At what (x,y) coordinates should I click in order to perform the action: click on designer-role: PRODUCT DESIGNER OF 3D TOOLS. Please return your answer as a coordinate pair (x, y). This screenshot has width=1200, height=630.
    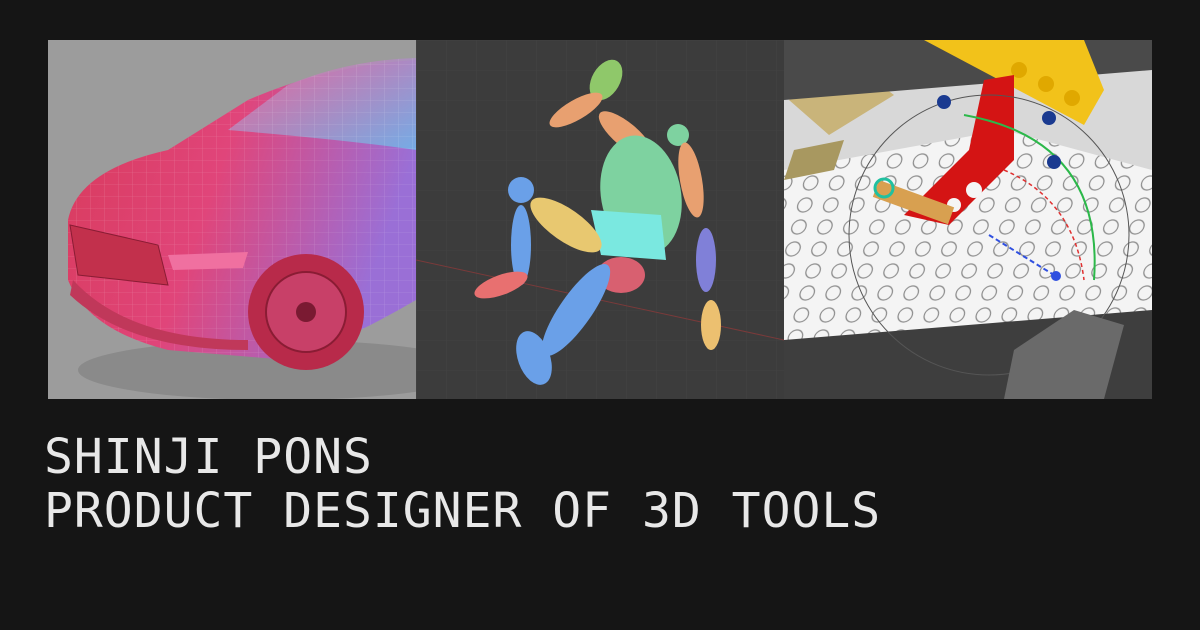
    Looking at the image, I should click on (463, 511).